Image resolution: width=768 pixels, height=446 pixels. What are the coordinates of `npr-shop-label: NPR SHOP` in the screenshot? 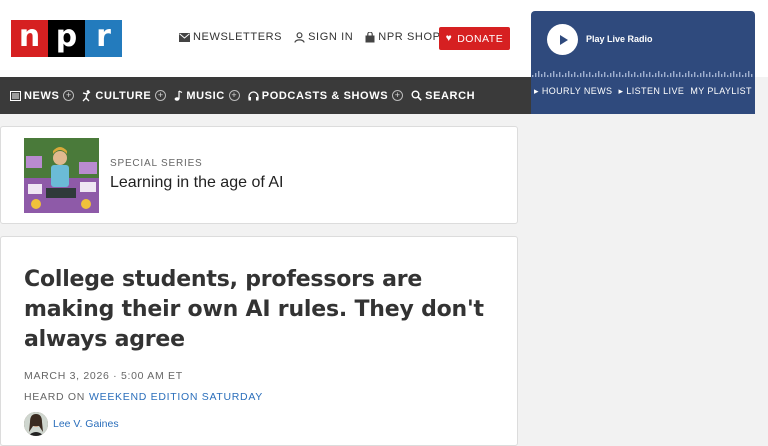 It's located at (409, 37).